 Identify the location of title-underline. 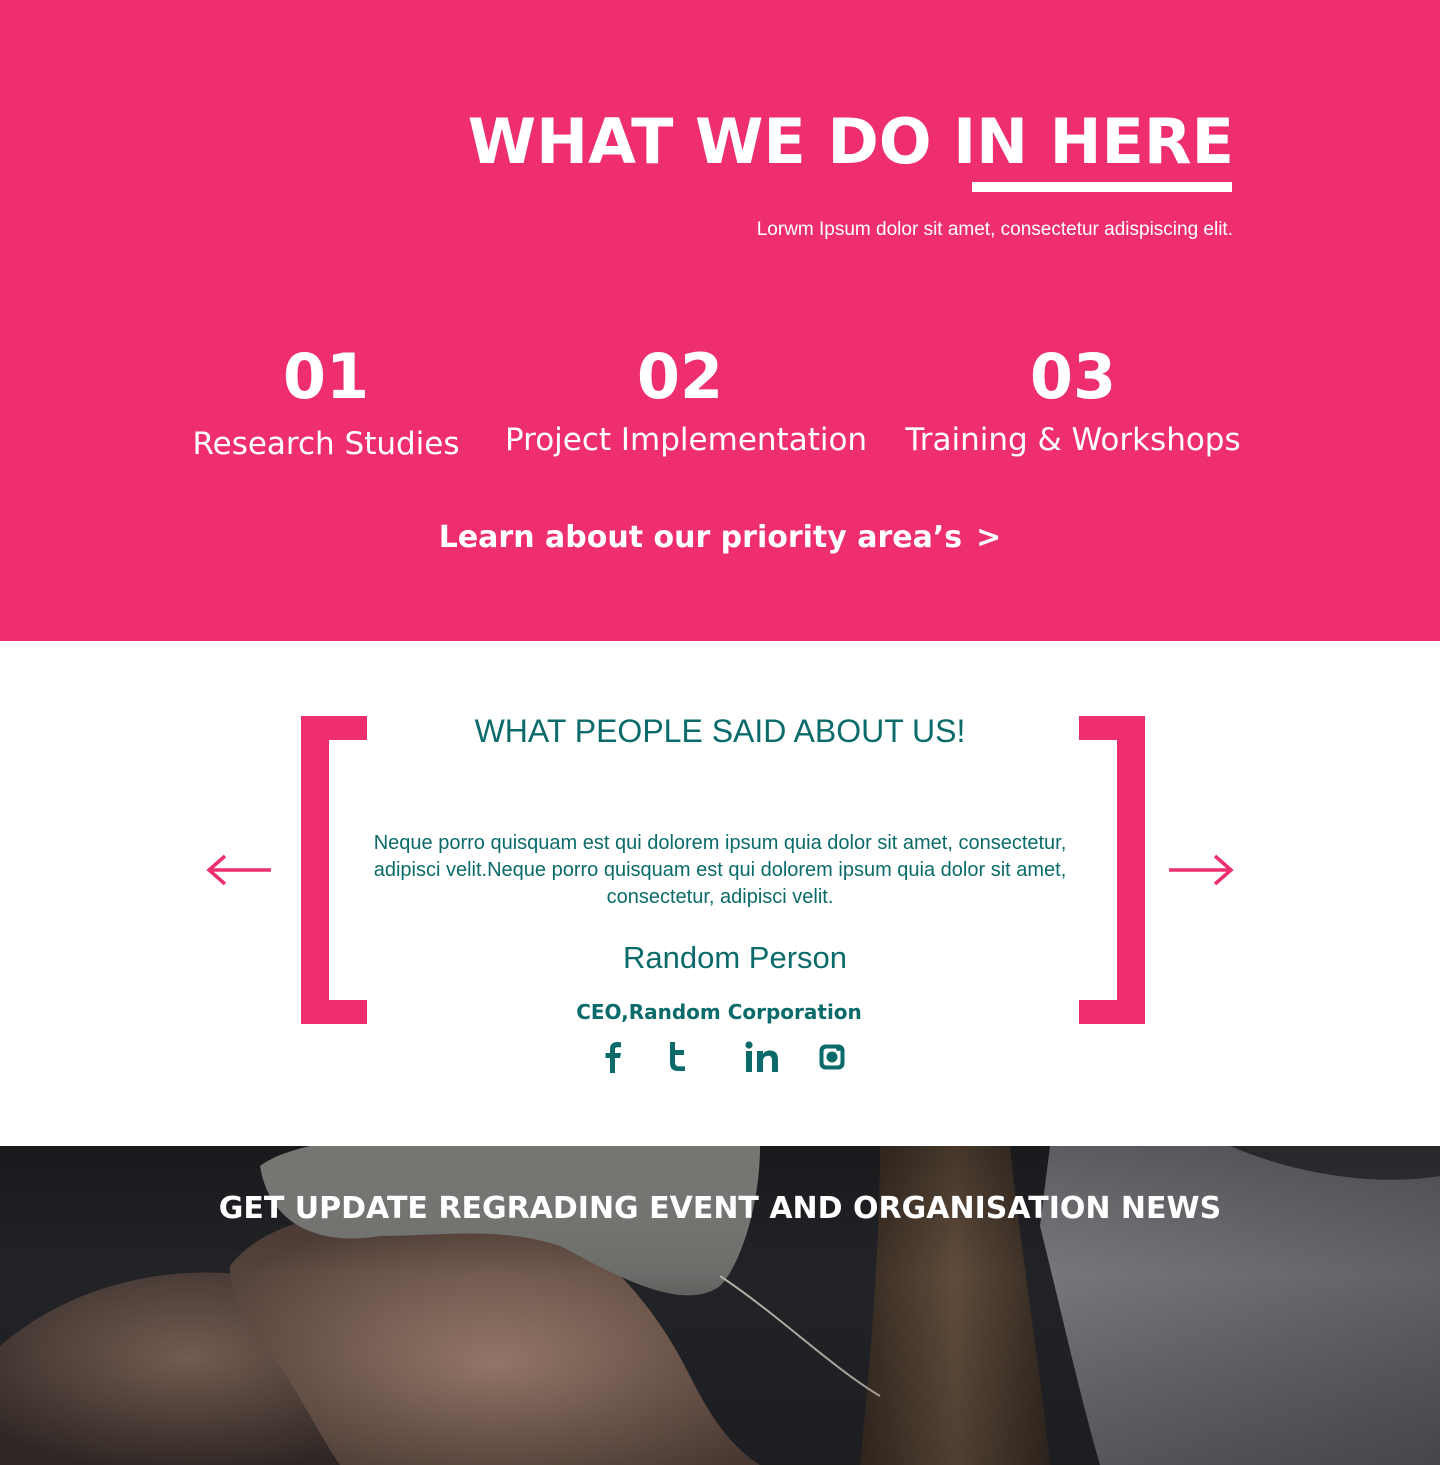
(1102, 187).